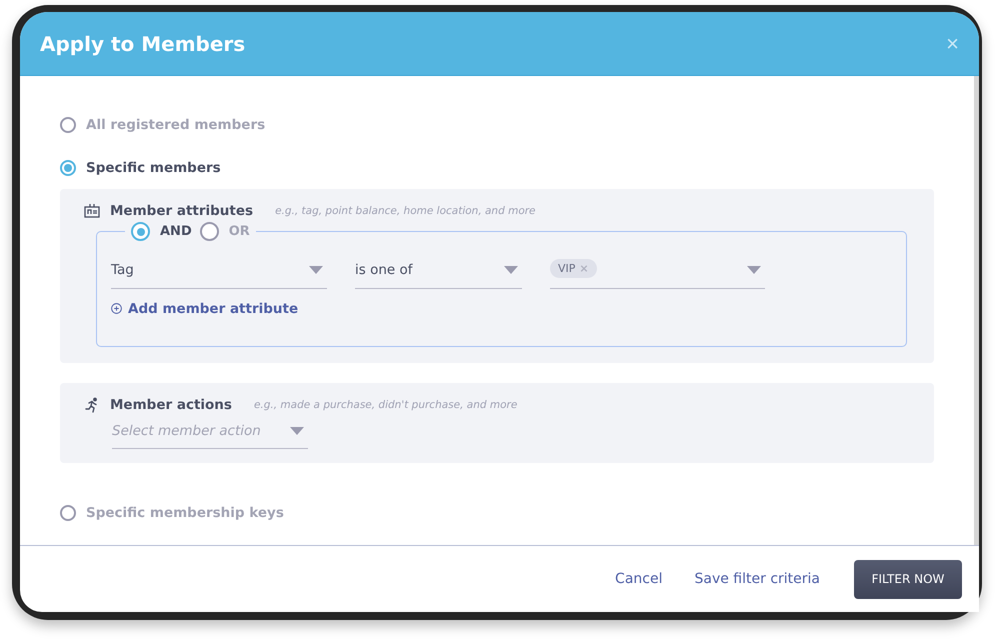 This screenshot has width=995, height=639. Describe the element at coordinates (908, 579) in the screenshot. I see `filter-now-button: FILTER NOW` at that location.